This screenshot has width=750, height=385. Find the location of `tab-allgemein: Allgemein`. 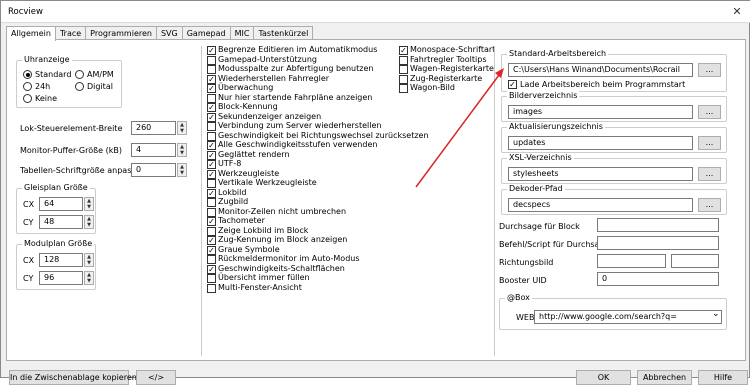

tab-allgemein: Allgemein is located at coordinates (31, 33).